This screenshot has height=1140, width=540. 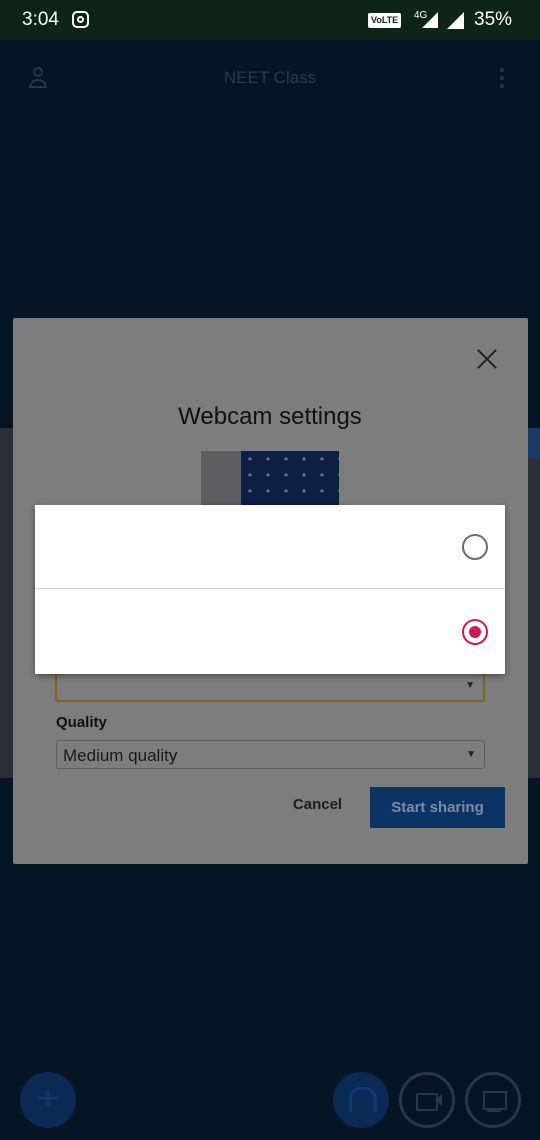 What do you see at coordinates (475, 547) in the screenshot?
I see `radio-unselected-icon` at bounding box center [475, 547].